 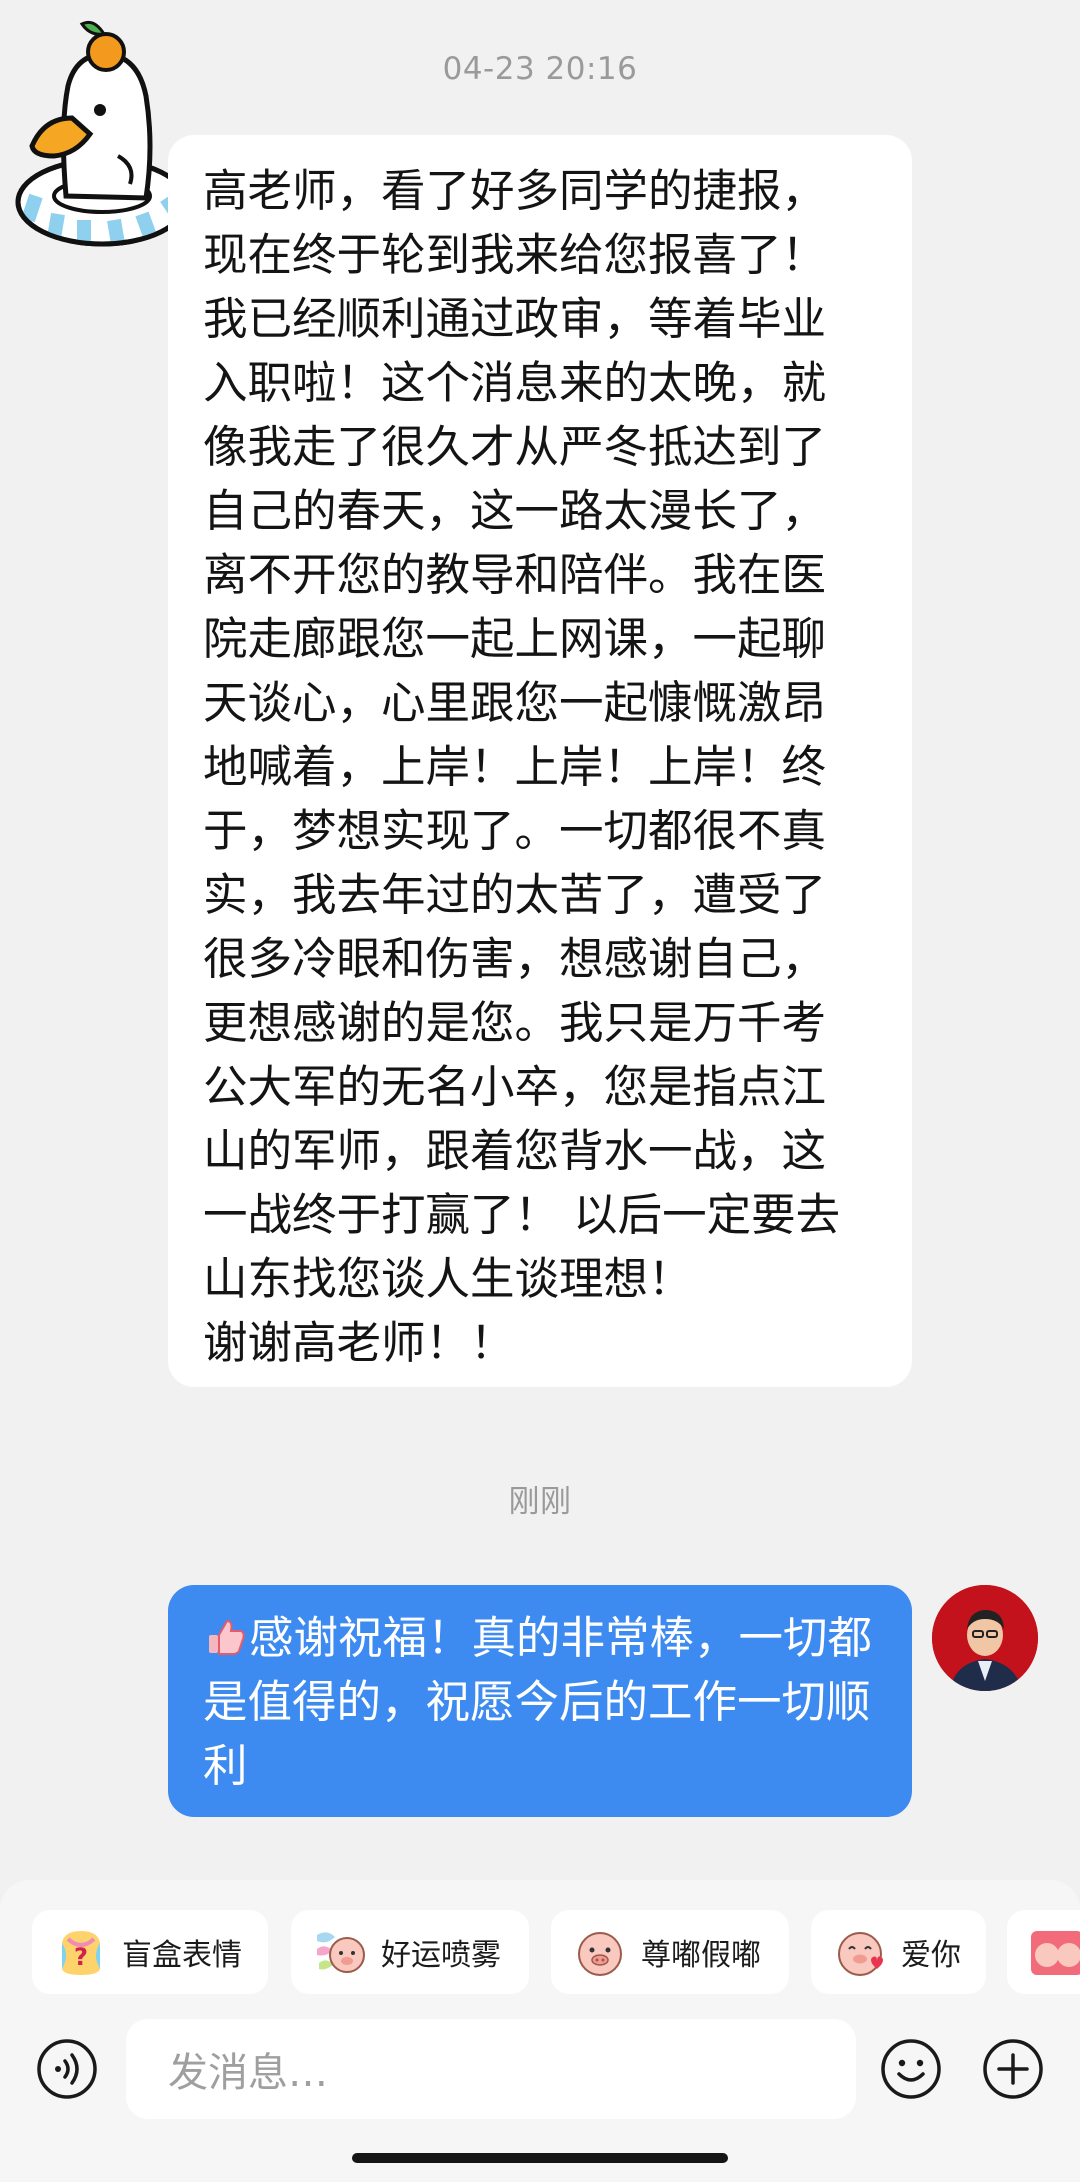 I want to click on sticker-chip-label: 好运喷雾, so click(x=441, y=1955).